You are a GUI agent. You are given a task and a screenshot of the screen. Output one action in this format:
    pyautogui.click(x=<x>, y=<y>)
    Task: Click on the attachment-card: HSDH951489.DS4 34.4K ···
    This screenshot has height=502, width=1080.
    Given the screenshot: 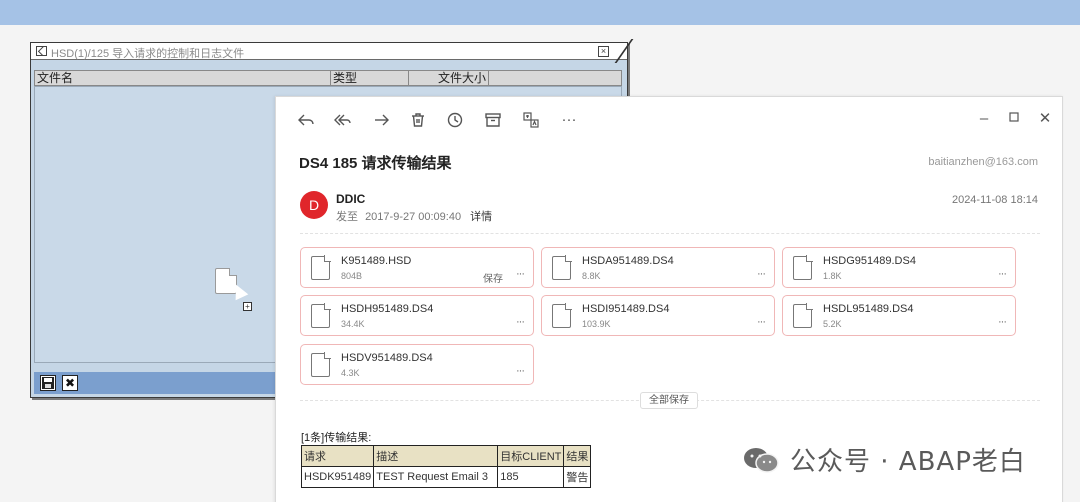 What is the action you would take?
    pyautogui.click(x=417, y=315)
    